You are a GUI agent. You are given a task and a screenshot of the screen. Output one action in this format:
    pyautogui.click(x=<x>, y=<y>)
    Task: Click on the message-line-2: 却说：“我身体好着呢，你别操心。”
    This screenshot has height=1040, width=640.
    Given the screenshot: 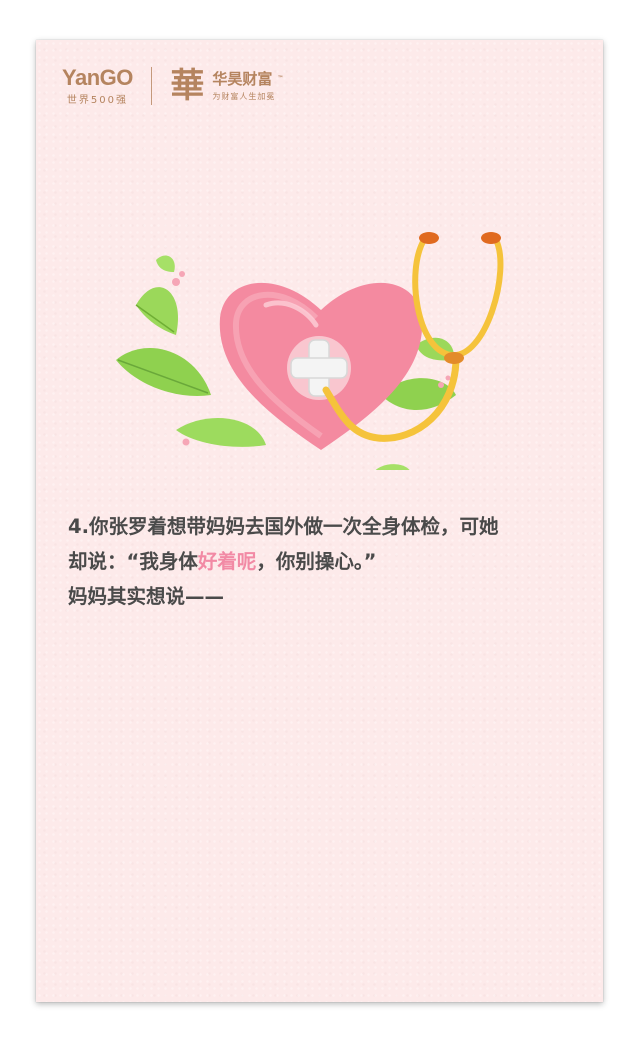 What is the action you would take?
    pyautogui.click(x=222, y=561)
    